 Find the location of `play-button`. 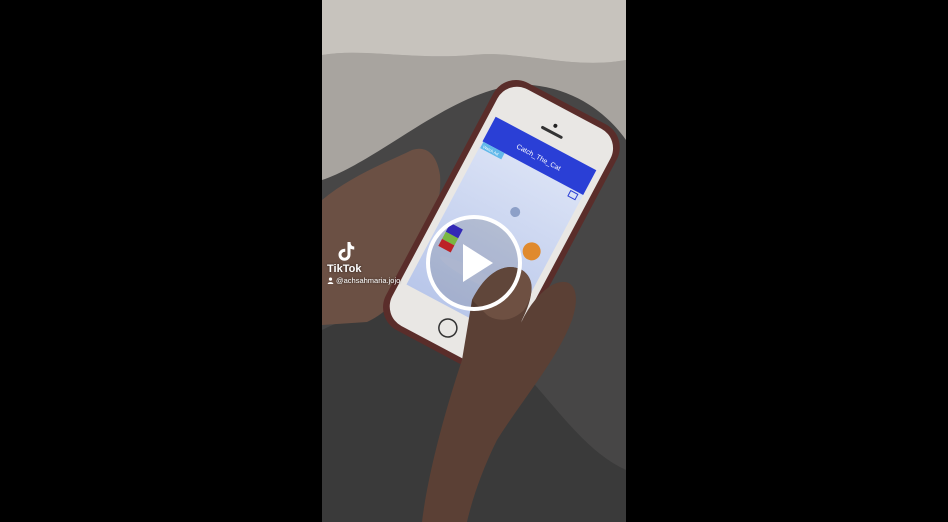

play-button is located at coordinates (474, 263).